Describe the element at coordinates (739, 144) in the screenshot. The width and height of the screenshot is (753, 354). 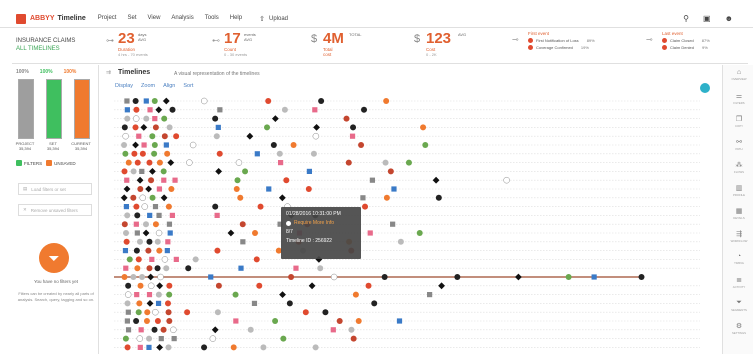
I see `rail-item-path: ⚯ PATH` at that location.